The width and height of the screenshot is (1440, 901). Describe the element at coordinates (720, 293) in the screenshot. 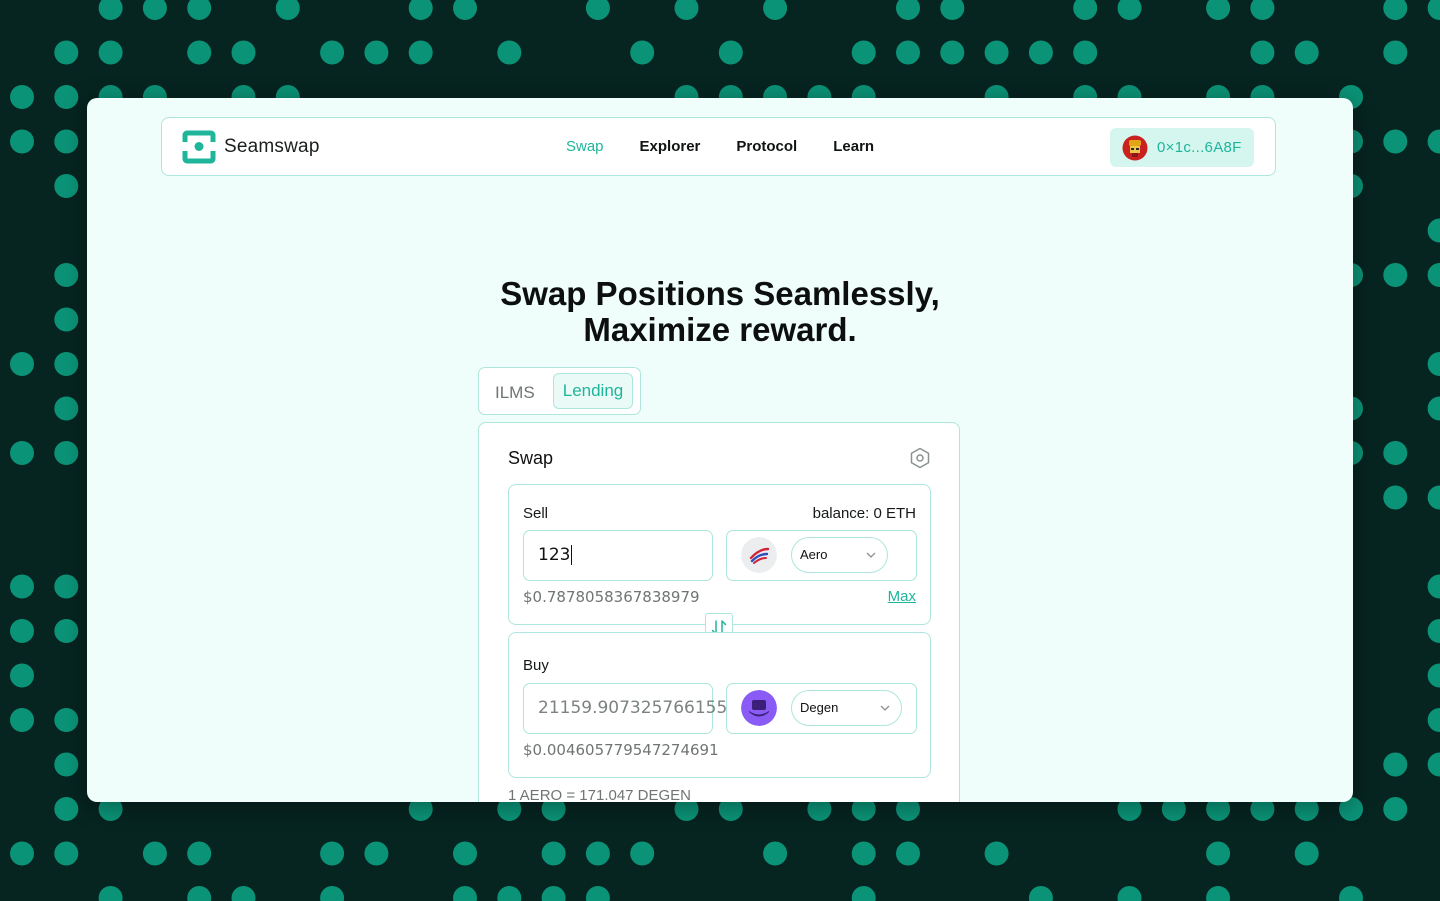

I see `title-line-1: Swap Positions Seamlessly,` at that location.